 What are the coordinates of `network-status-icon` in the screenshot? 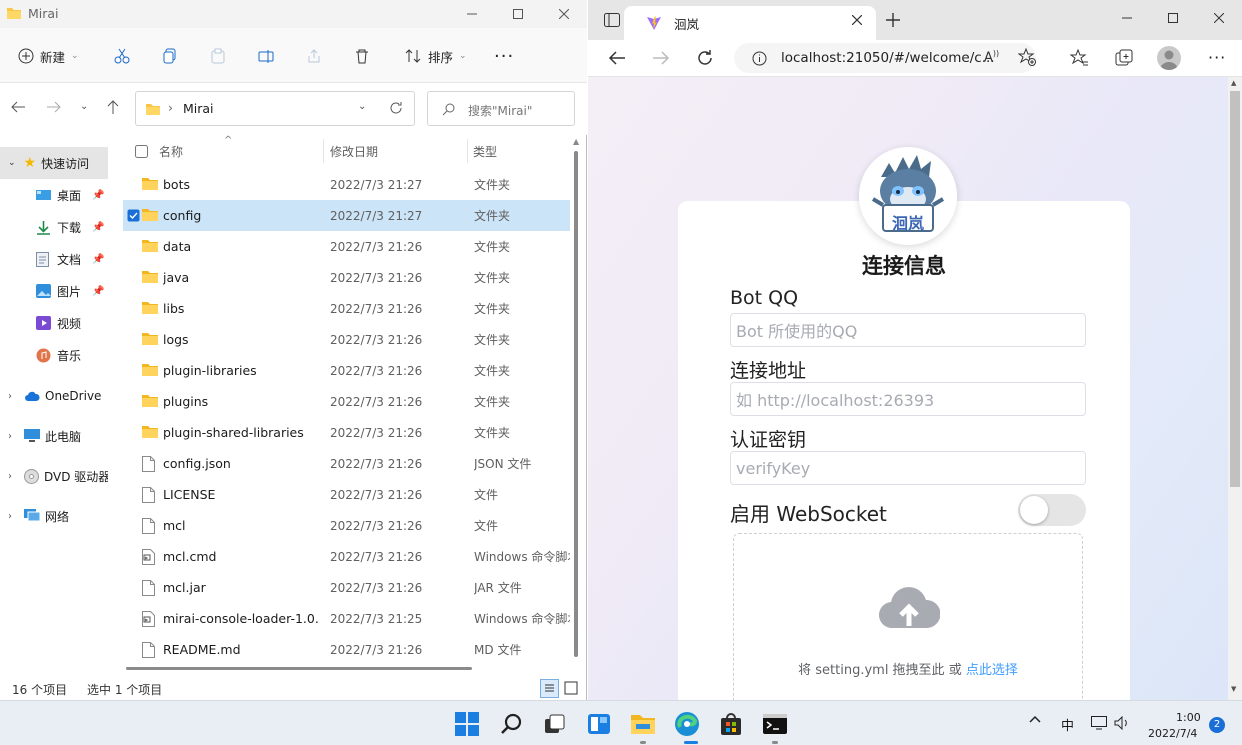 It's located at (1099, 723).